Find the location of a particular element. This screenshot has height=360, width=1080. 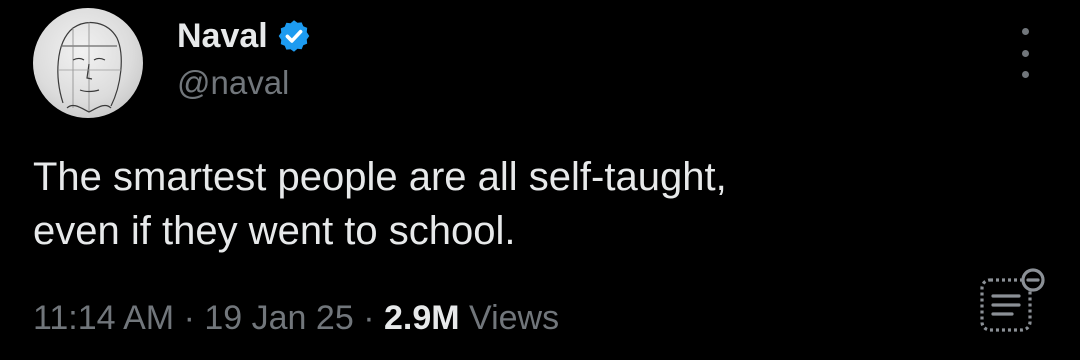

views-count: 2.9M is located at coordinates (421, 318).